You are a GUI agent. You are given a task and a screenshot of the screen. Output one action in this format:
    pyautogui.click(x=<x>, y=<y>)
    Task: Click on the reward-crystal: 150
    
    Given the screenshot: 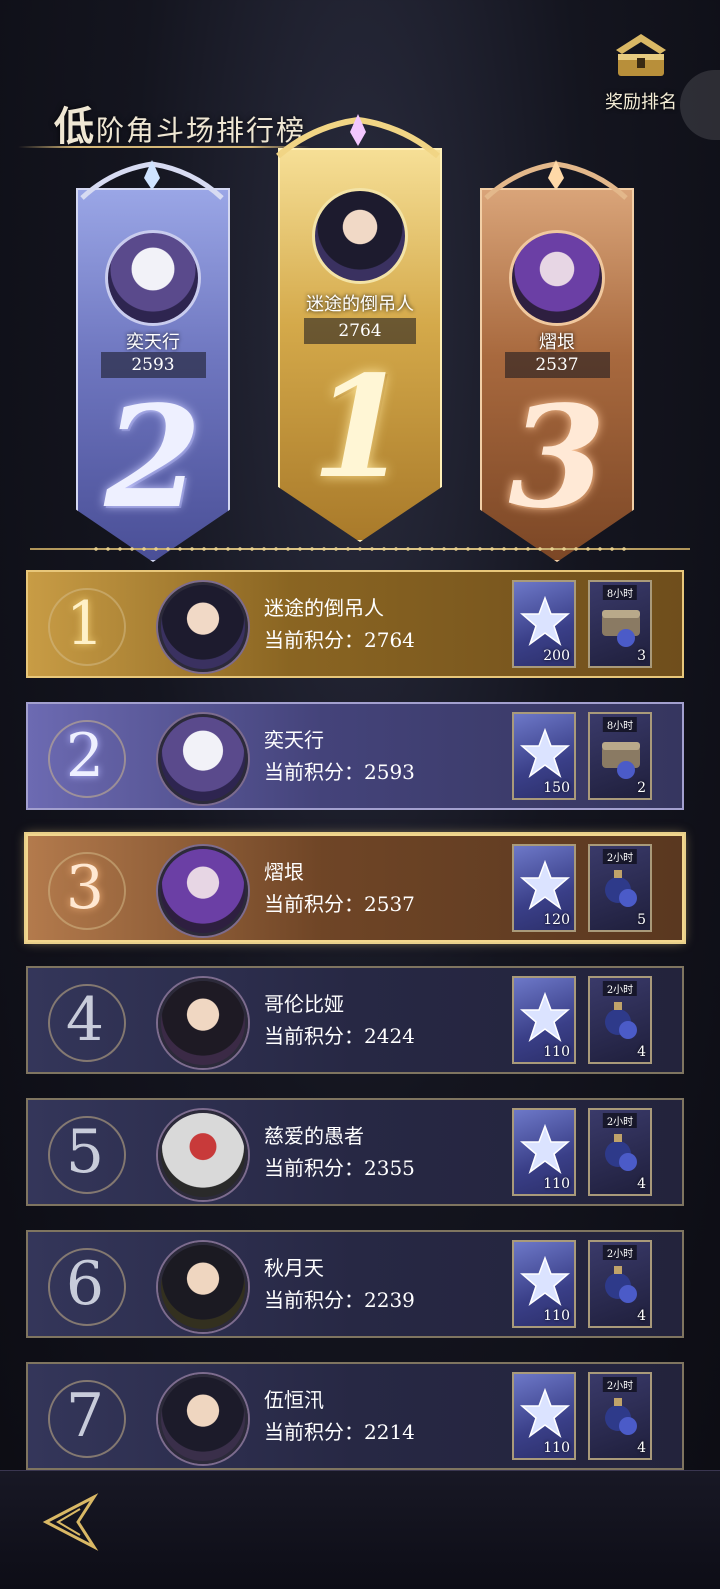 What is the action you would take?
    pyautogui.click(x=544, y=756)
    